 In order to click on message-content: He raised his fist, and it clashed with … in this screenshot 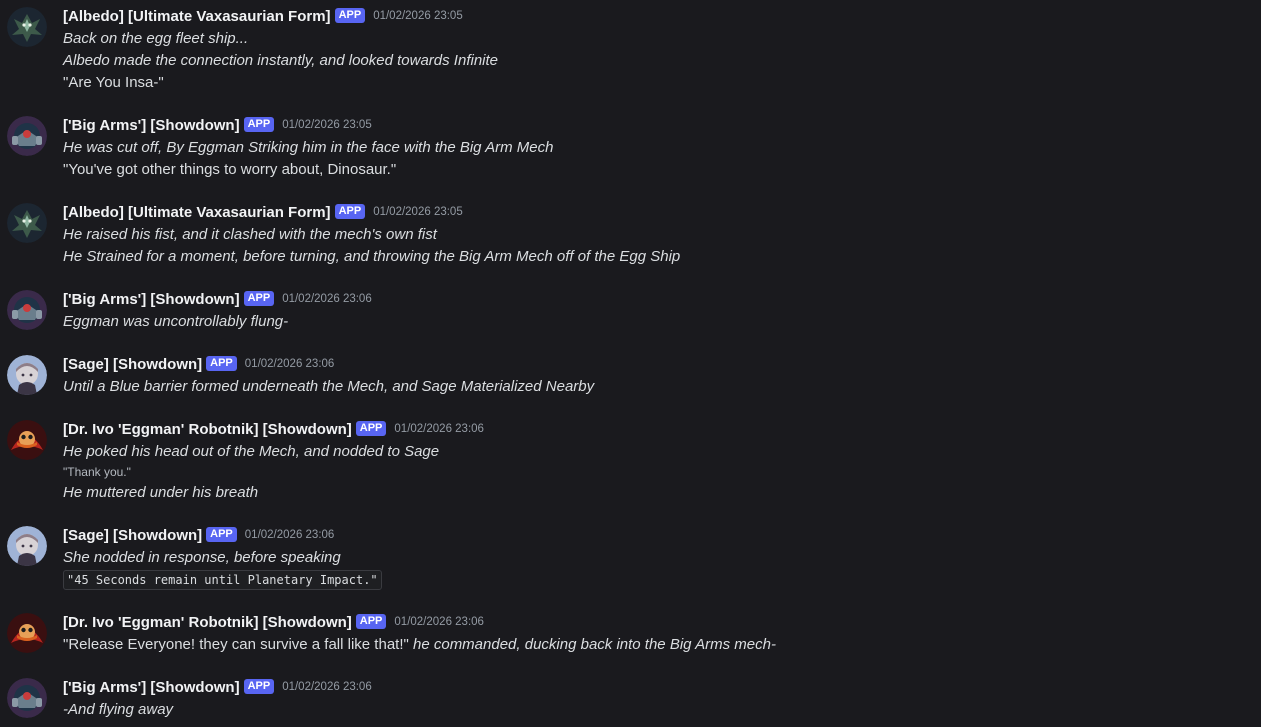, I will do `click(371, 246)`.